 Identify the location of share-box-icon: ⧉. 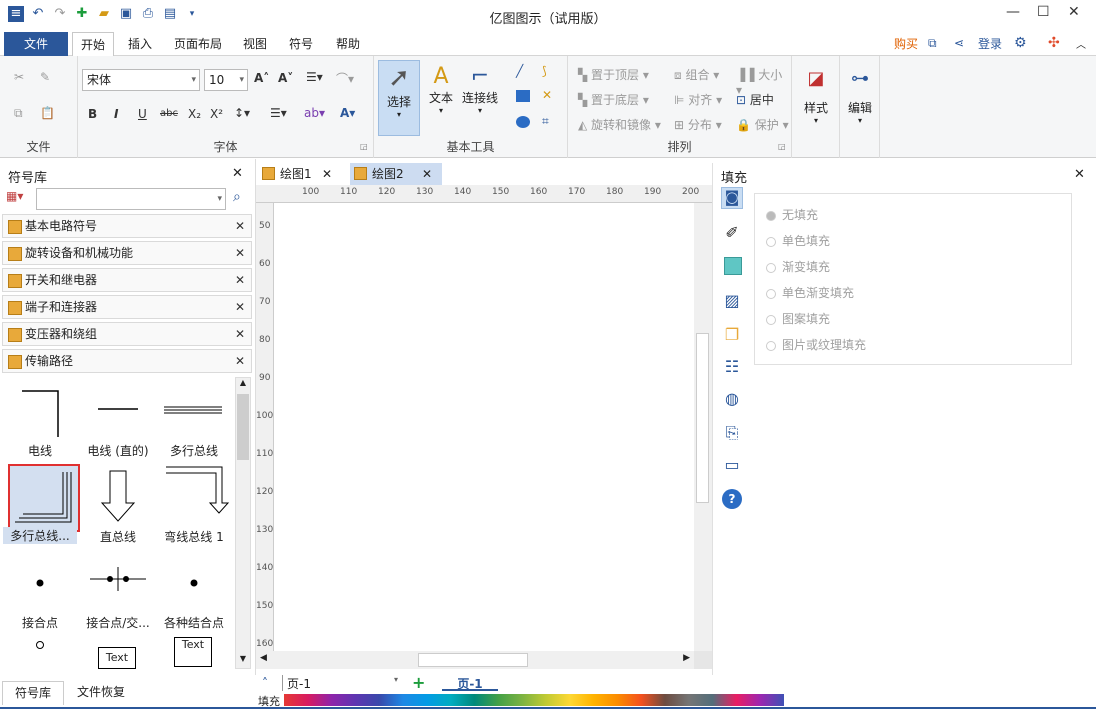
(932, 43).